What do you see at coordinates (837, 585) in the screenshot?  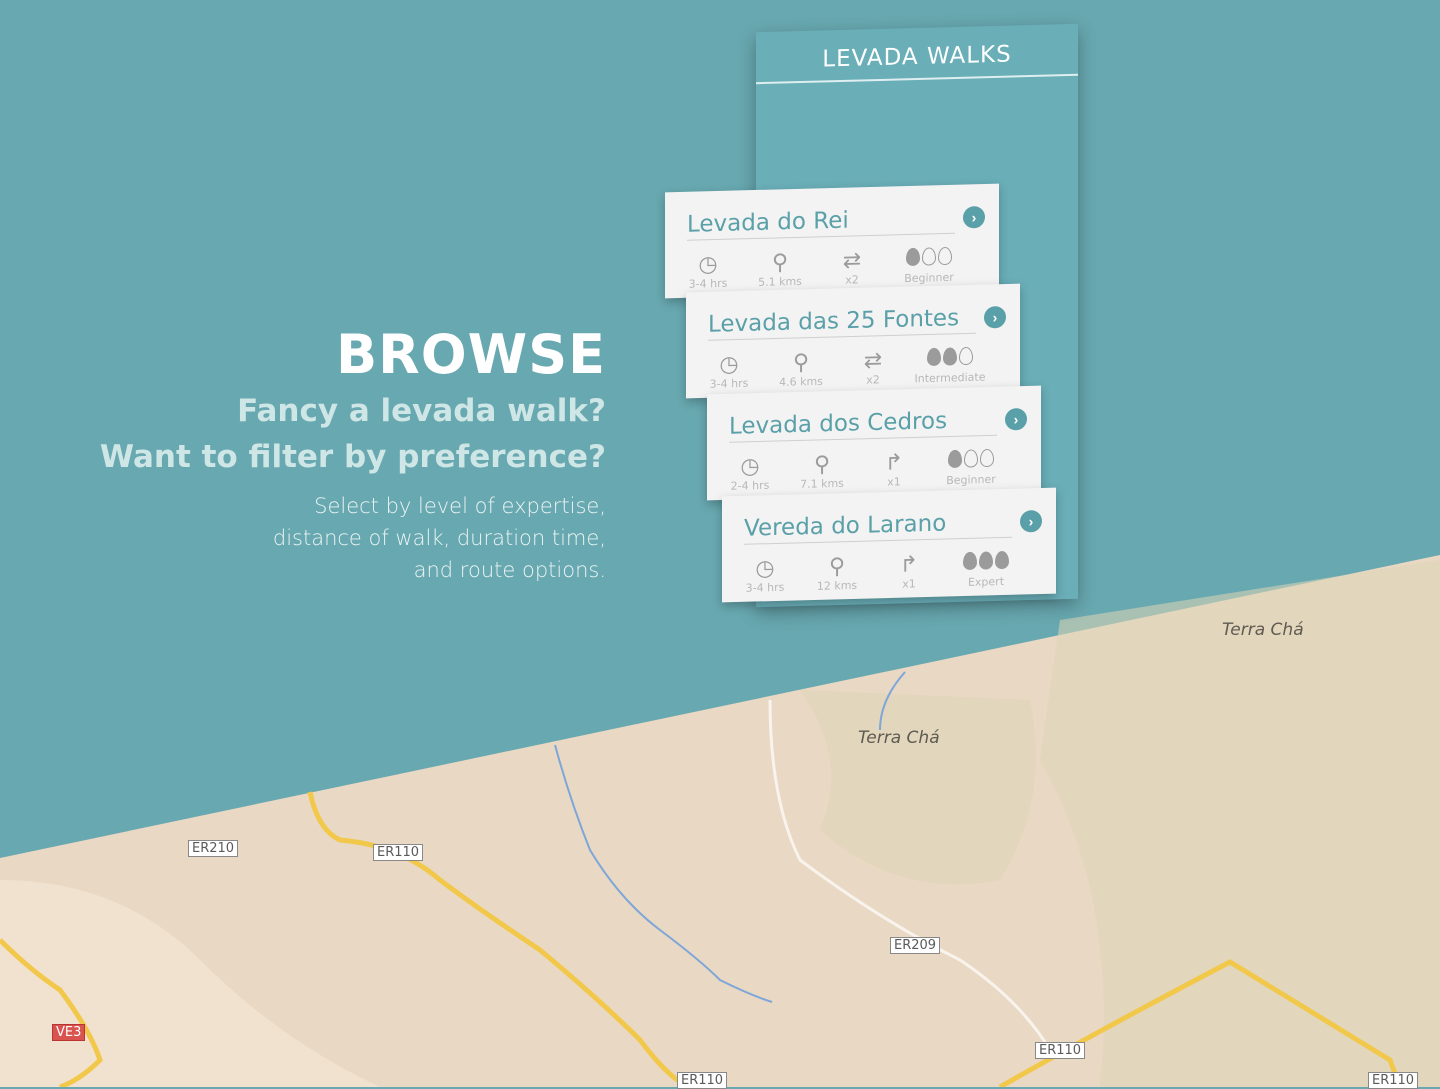 I see `distance-value: 12 kms` at bounding box center [837, 585].